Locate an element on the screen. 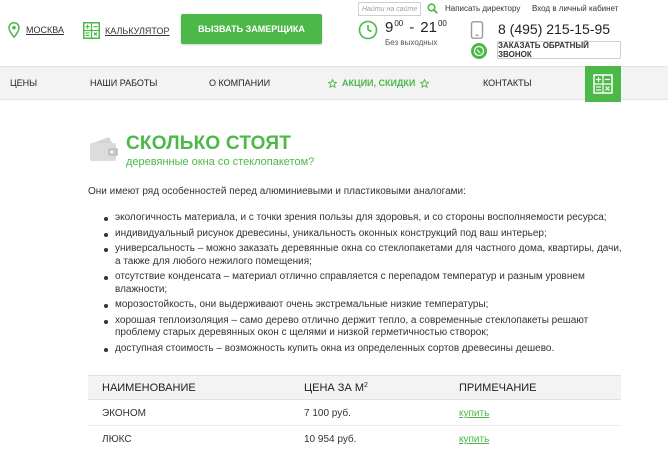 This screenshot has height=450, width=668. nav-promo-label: АКЦИИ, СКИДКИ is located at coordinates (379, 83).